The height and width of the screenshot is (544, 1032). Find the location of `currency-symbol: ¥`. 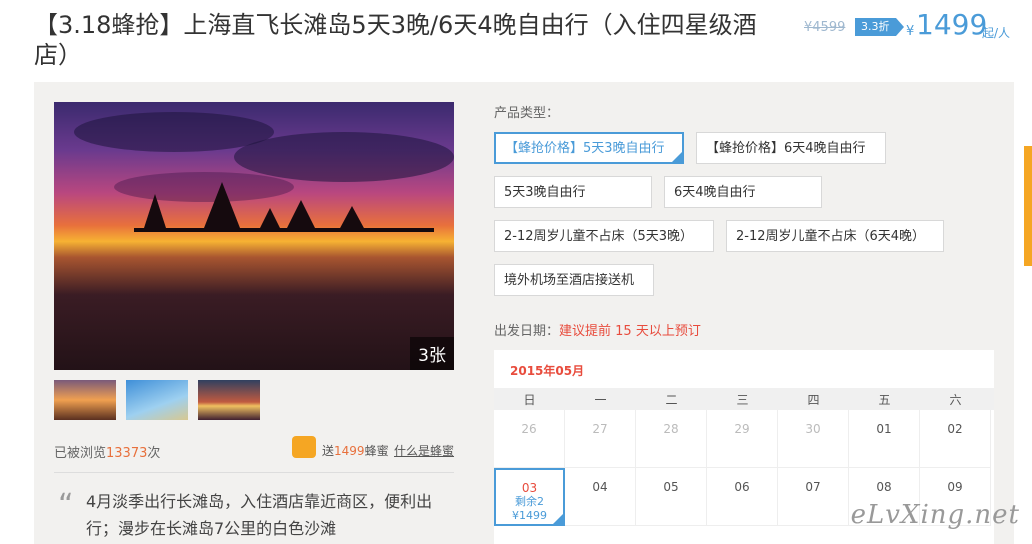

currency-symbol: ¥ is located at coordinates (910, 31).